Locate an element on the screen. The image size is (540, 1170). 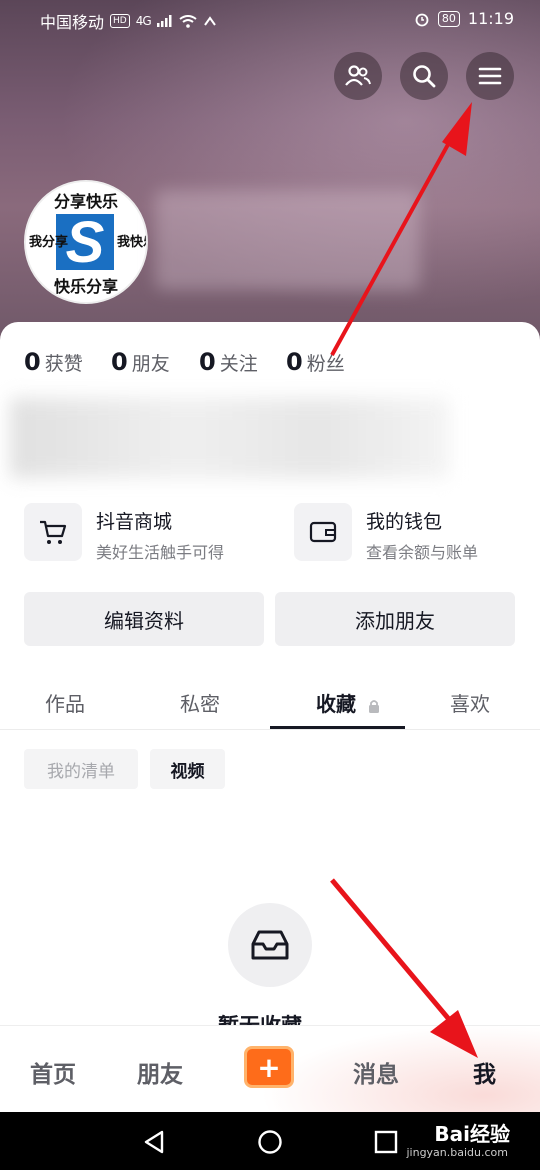
network-label: 4G is located at coordinates (143, 21).